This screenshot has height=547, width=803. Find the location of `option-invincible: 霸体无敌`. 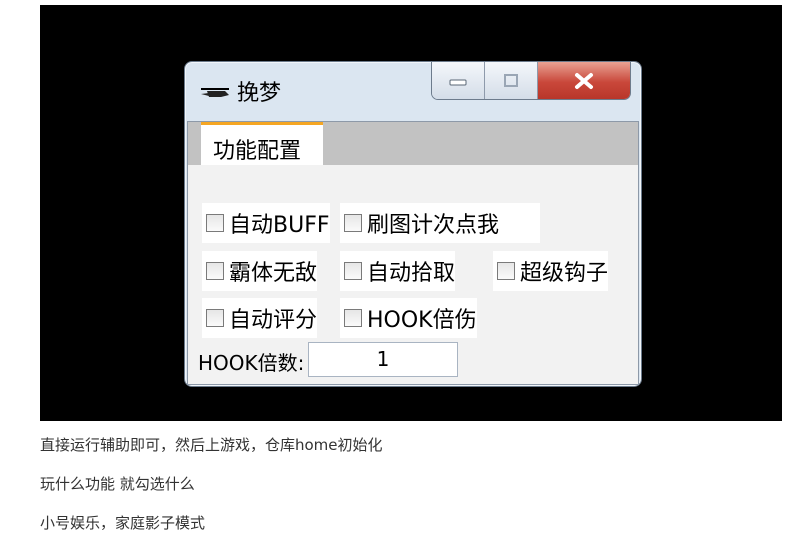

option-invincible: 霸体无敌 is located at coordinates (260, 271).